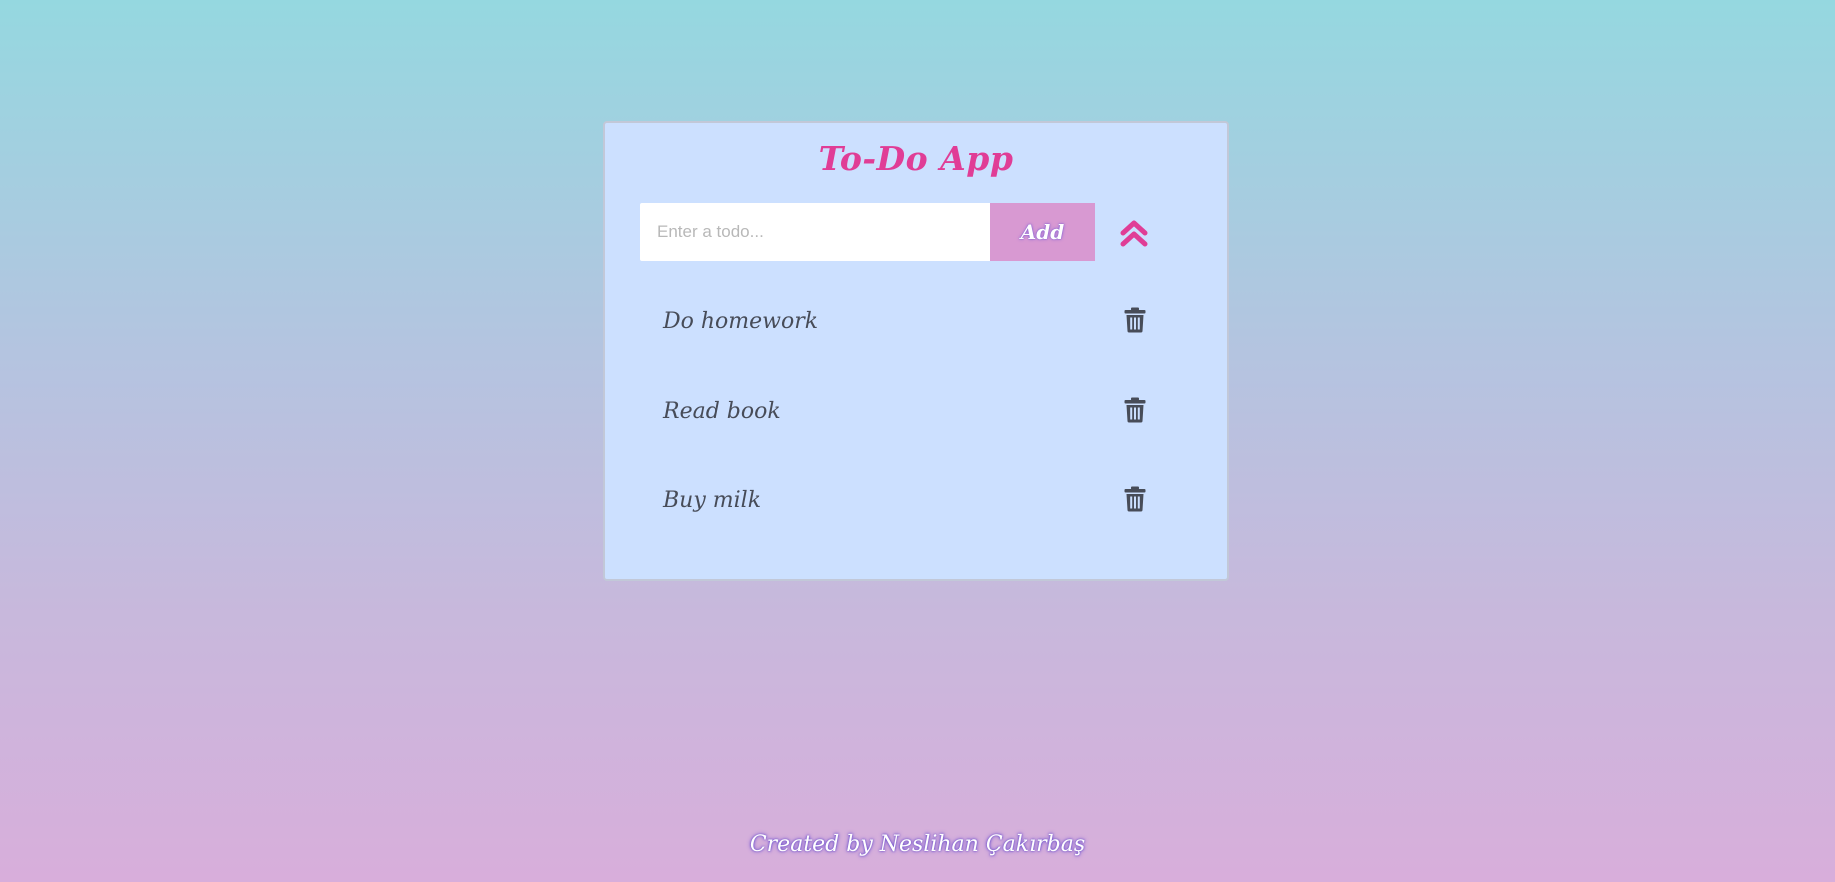 This screenshot has width=1835, height=882. What do you see at coordinates (722, 411) in the screenshot?
I see `todo-text: Read book` at bounding box center [722, 411].